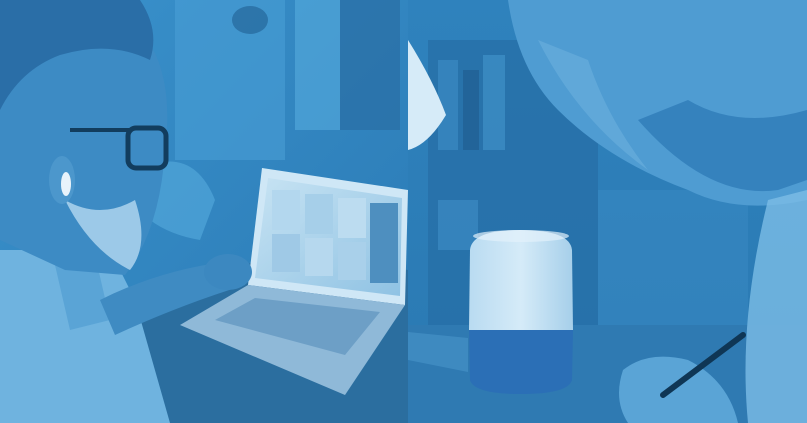 The height and width of the screenshot is (423, 807). Describe the element at coordinates (230, 80) in the screenshot. I see `background-wall` at that location.